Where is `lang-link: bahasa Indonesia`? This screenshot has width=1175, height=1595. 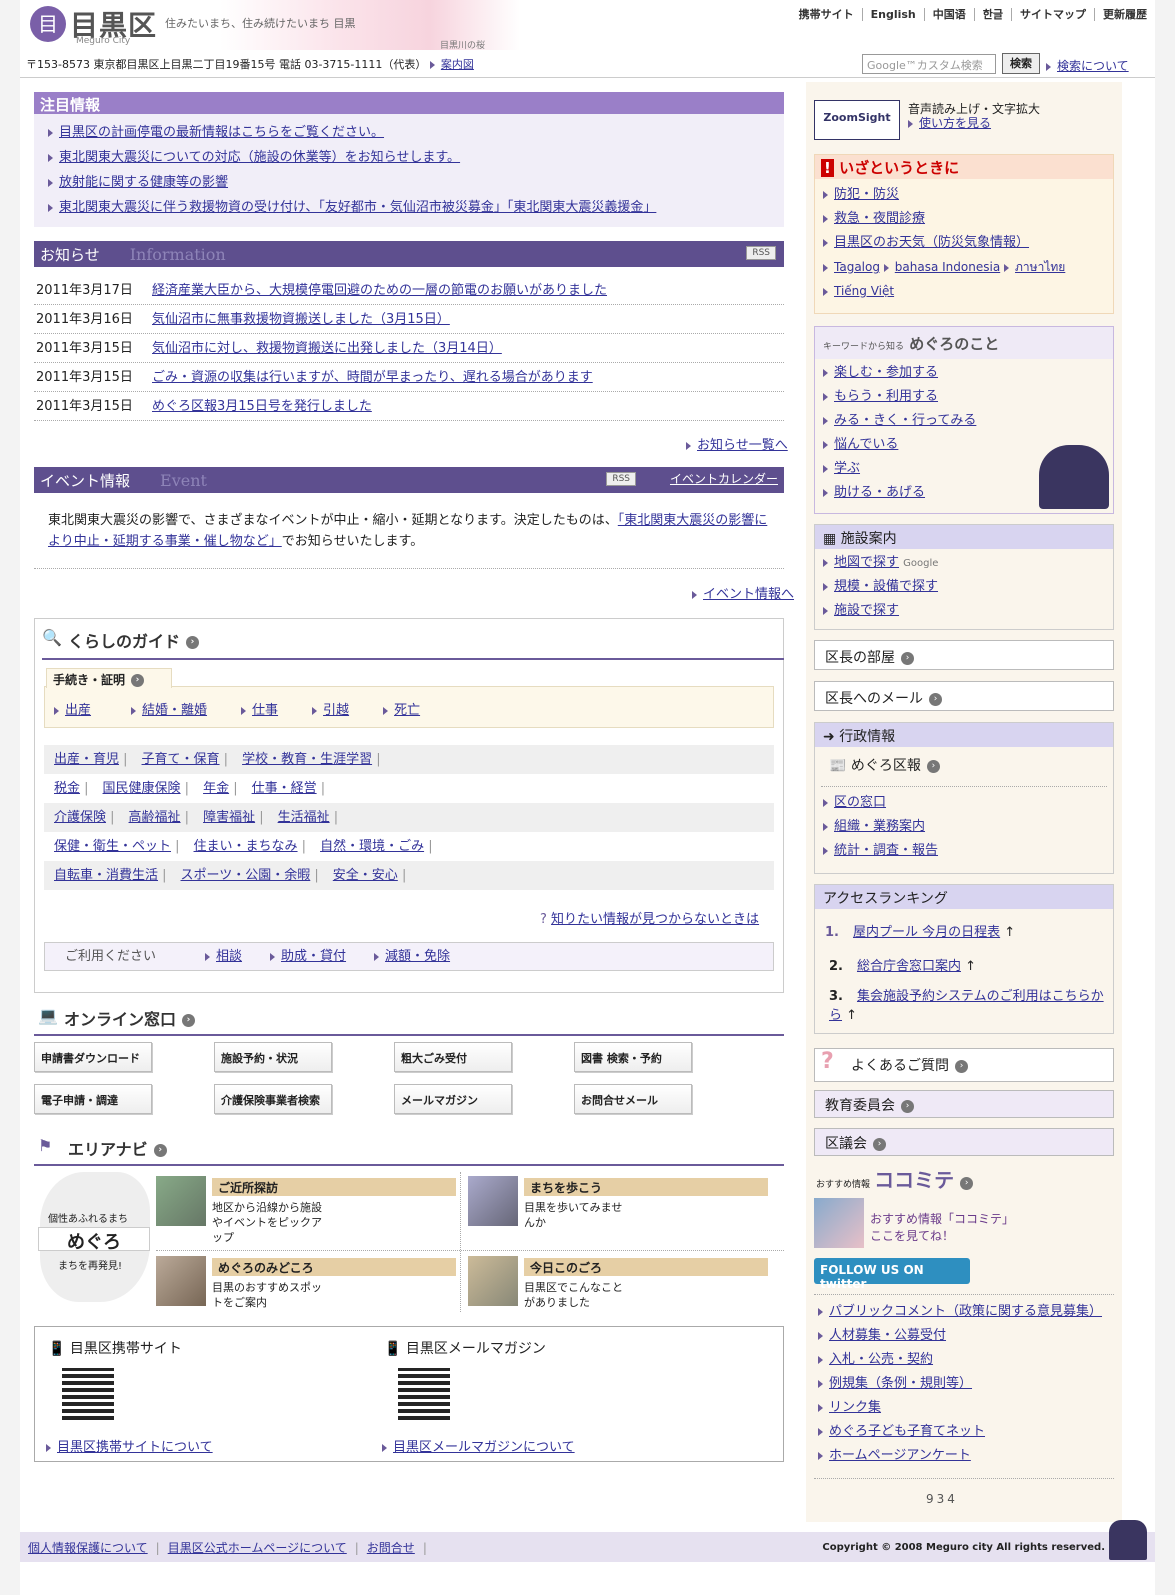
lang-link: bahasa Indonesia is located at coordinates (947, 267).